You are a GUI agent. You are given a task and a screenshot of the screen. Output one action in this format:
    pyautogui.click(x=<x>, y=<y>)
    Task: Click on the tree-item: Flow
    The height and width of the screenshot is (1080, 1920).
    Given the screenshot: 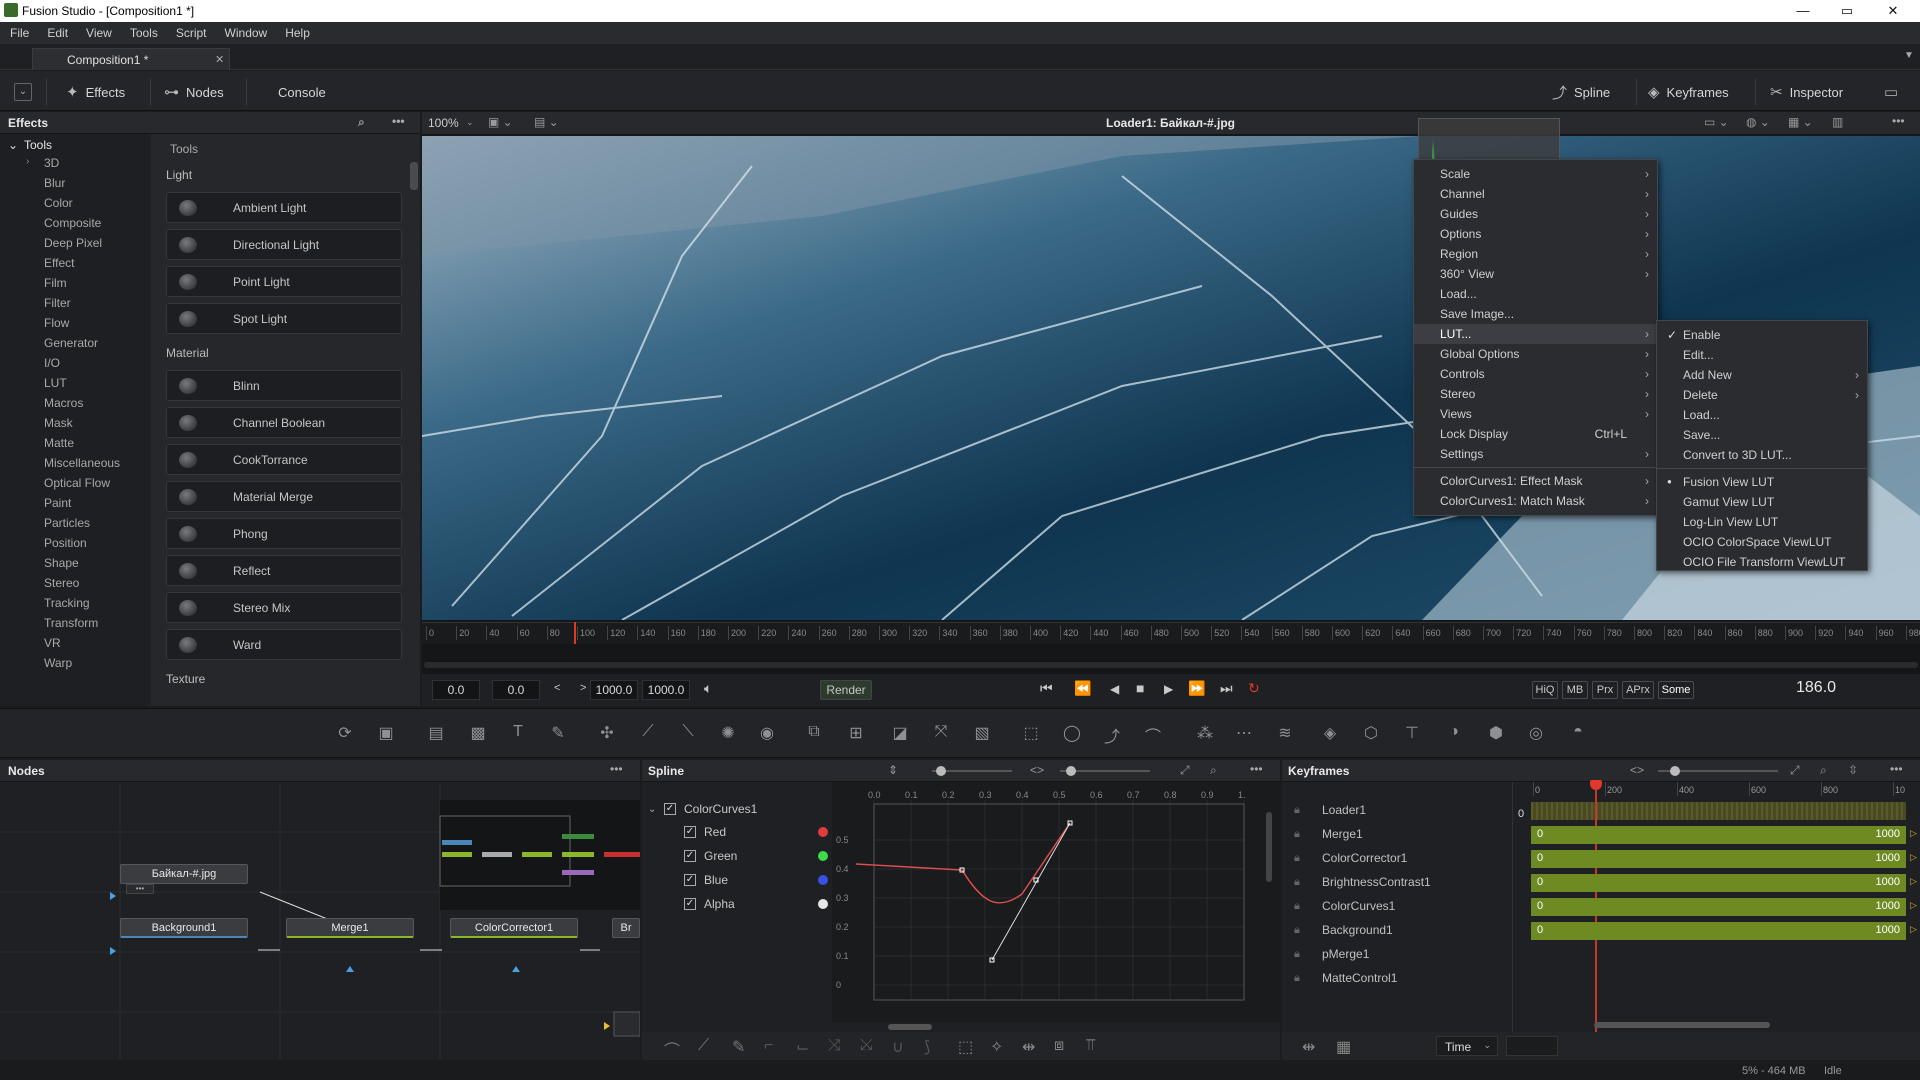 What is the action you would take?
    pyautogui.click(x=56, y=323)
    